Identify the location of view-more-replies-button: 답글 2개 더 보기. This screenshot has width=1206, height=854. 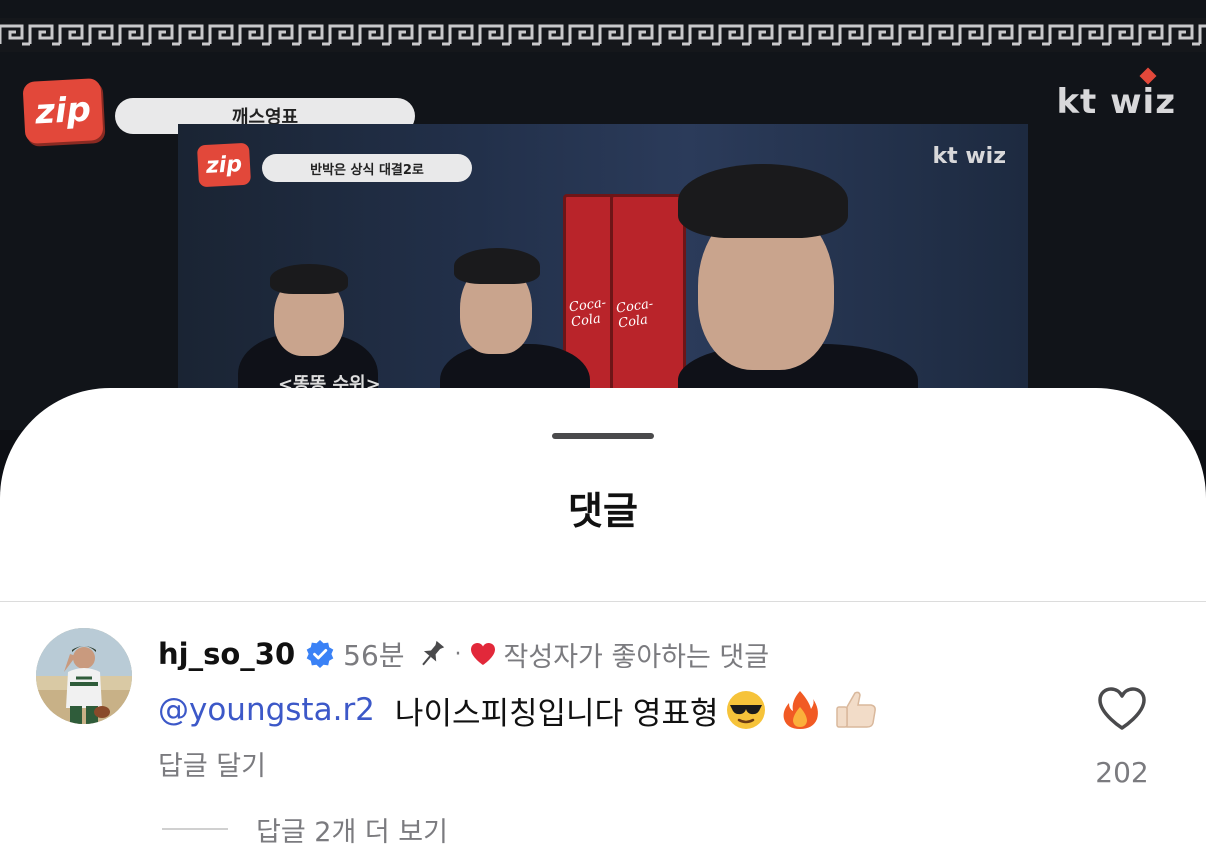
(352, 829).